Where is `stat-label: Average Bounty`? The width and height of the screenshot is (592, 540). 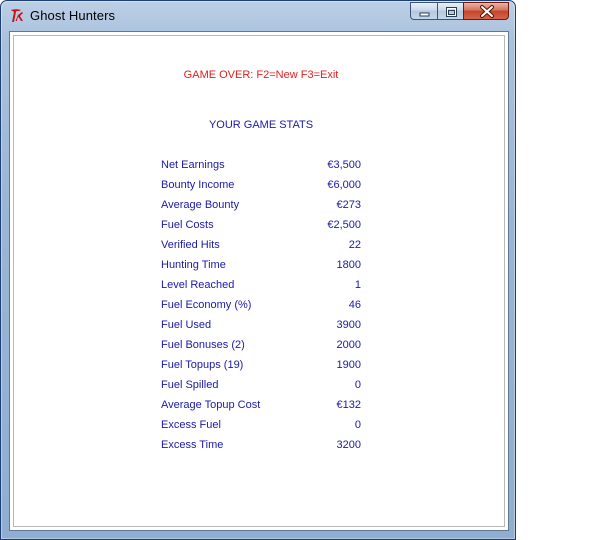
stat-label: Average Bounty is located at coordinates (200, 205).